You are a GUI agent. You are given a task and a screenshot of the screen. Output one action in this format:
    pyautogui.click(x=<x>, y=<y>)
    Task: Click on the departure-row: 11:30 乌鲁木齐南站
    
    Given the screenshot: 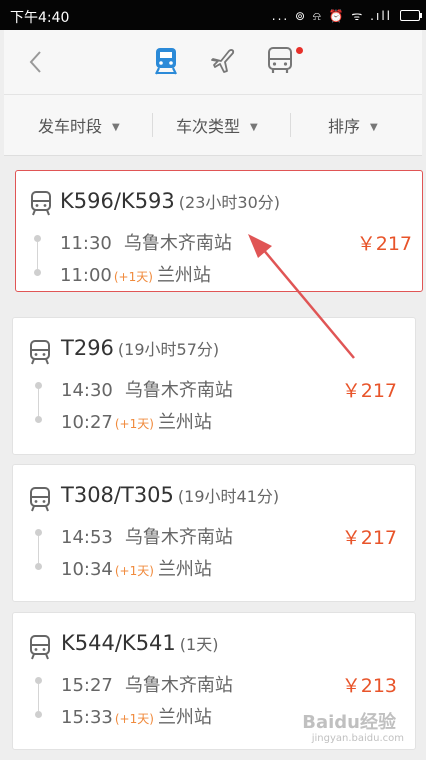 What is the action you would take?
    pyautogui.click(x=146, y=242)
    